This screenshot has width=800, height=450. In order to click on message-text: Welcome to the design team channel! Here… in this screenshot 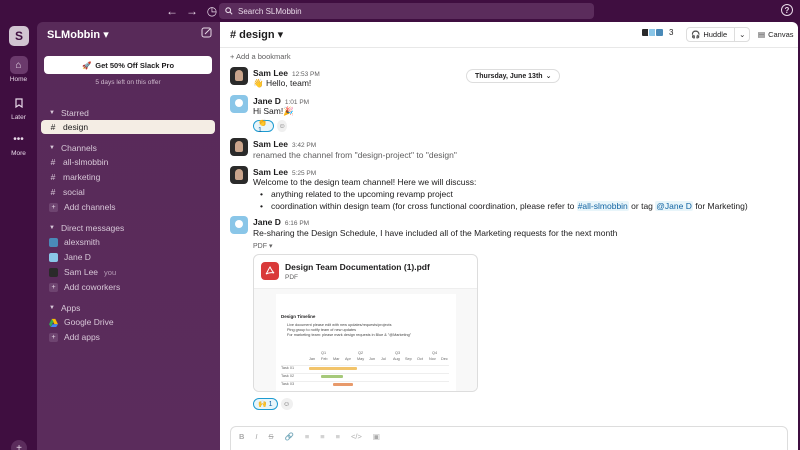, I will do `click(365, 182)`.